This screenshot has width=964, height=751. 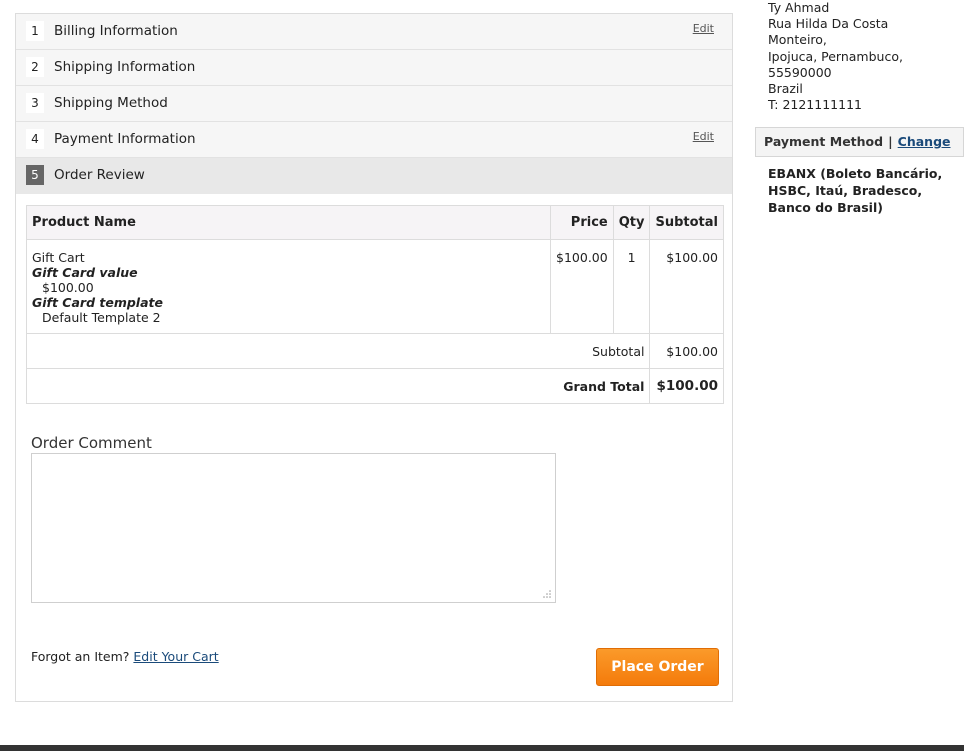 What do you see at coordinates (288, 222) in the screenshot?
I see `product-name-header: Product Name` at bounding box center [288, 222].